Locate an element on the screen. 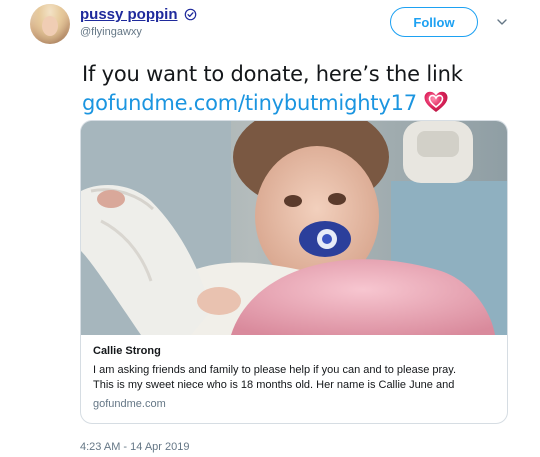 This screenshot has height=457, width=540. tweet-link-line: gofundme.com/tinybutmighty17 is located at coordinates (272, 103).